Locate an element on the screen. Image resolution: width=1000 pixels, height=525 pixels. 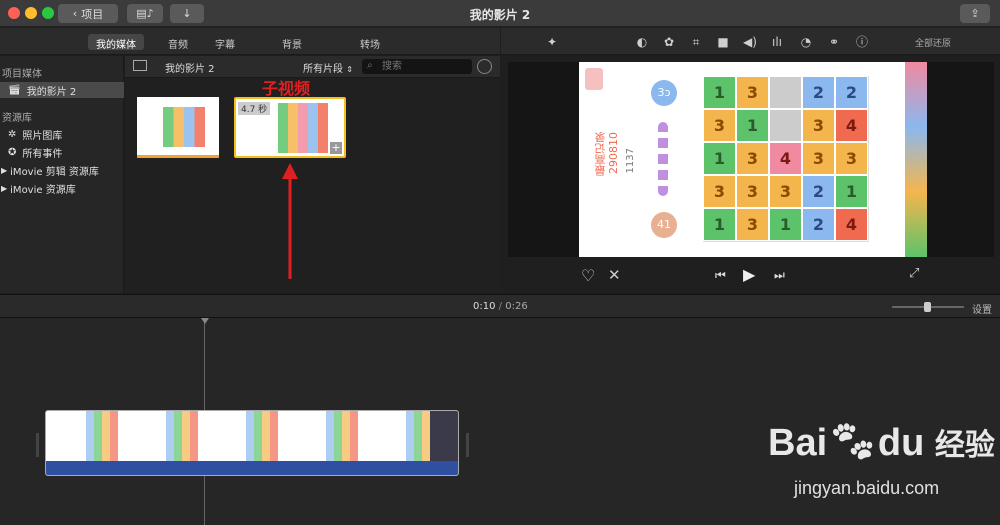
browser-title: 我的影片 2 is located at coordinates (190, 69).